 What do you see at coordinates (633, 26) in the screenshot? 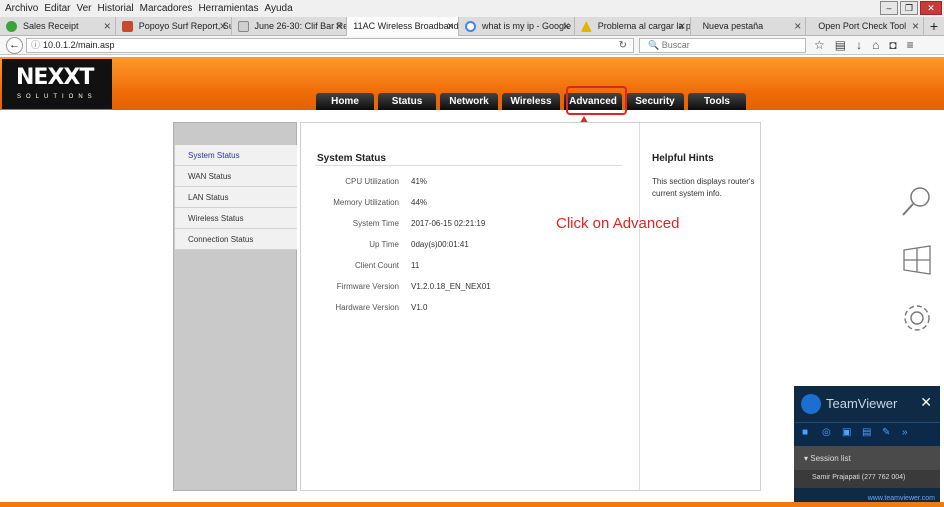
I see `tab-problema: Problema al cargar la pág ×` at bounding box center [633, 26].